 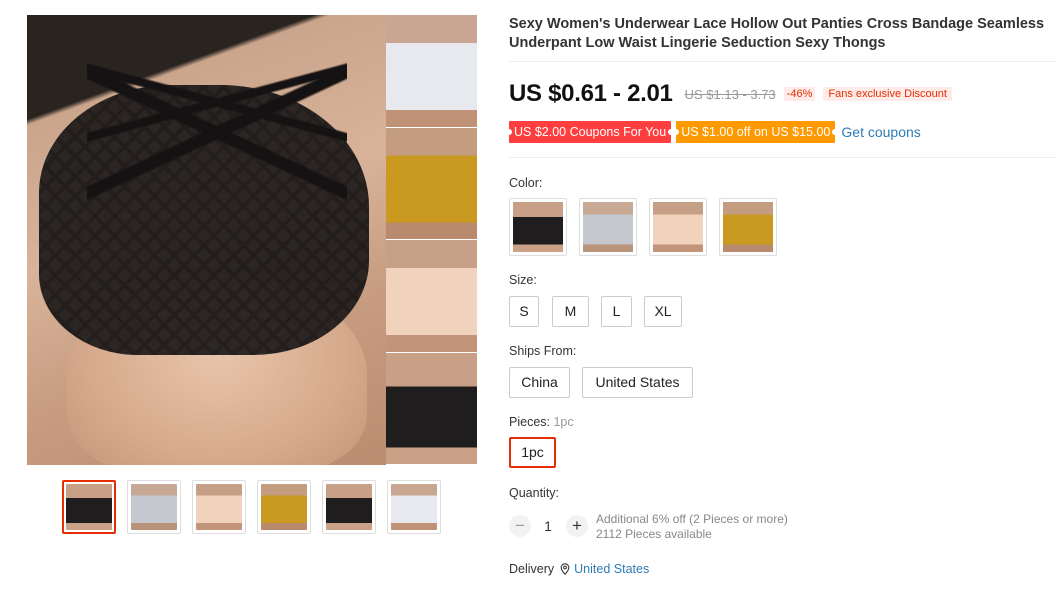 I want to click on bulk-discount-note: Additional 6% off (2 Pieces or more), so click(x=692, y=519).